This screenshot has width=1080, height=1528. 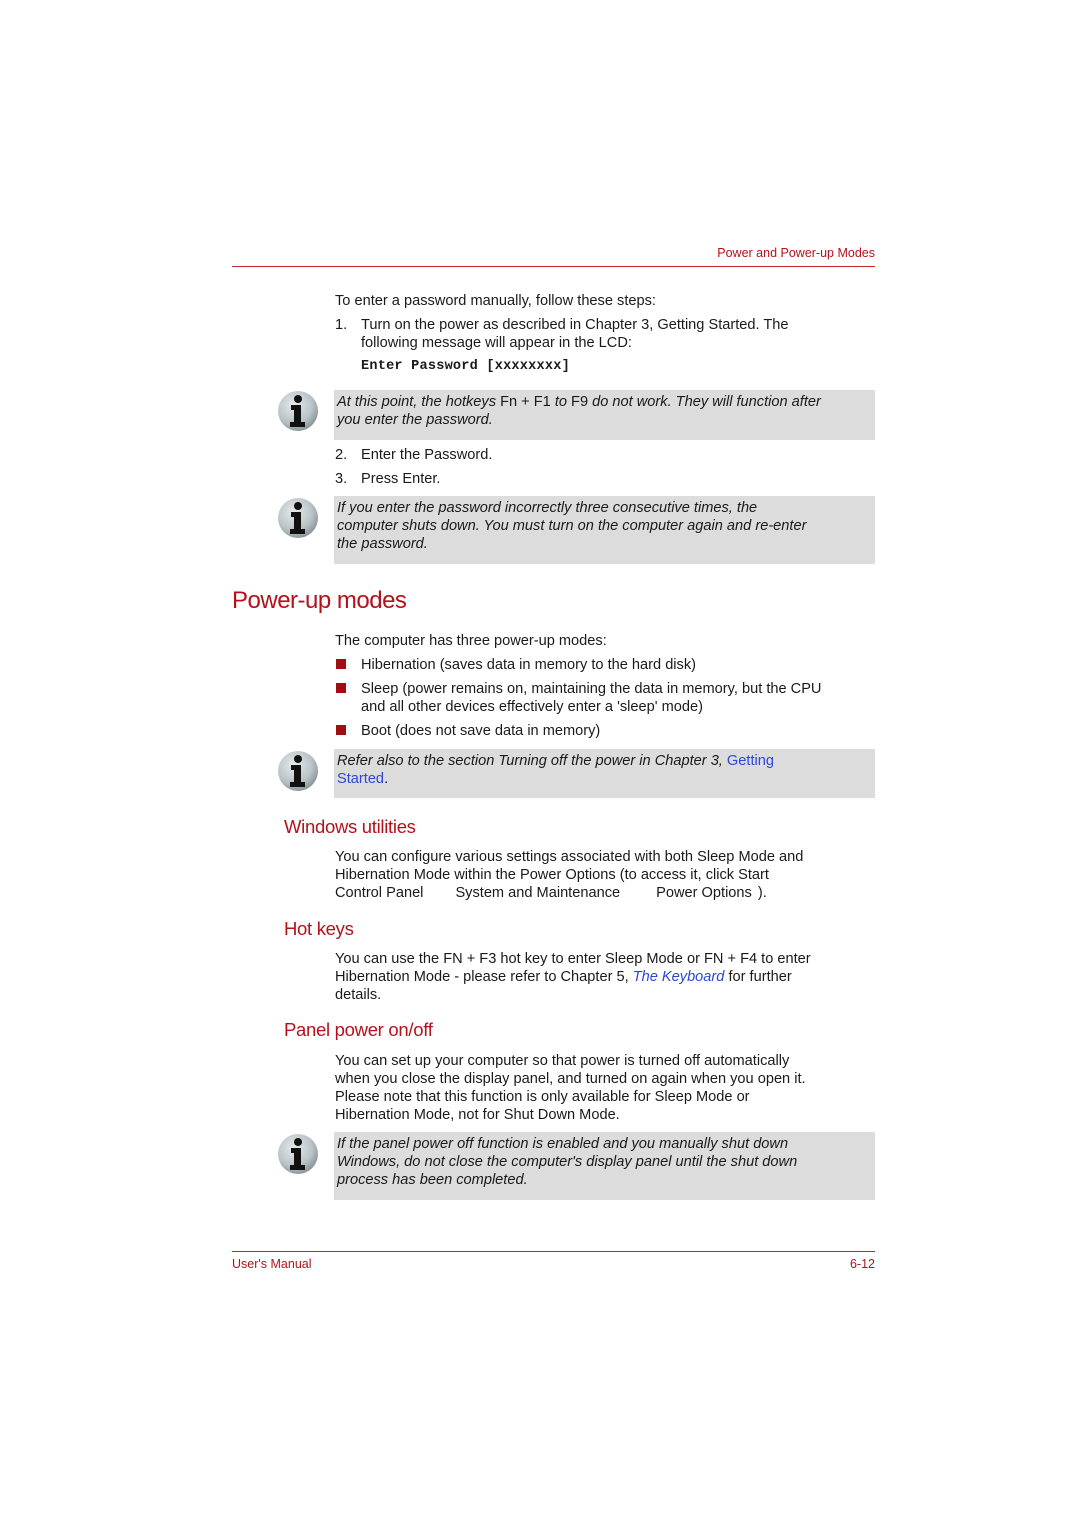 What do you see at coordinates (796, 253) in the screenshot?
I see `running-header: Power and Power-up Modes` at bounding box center [796, 253].